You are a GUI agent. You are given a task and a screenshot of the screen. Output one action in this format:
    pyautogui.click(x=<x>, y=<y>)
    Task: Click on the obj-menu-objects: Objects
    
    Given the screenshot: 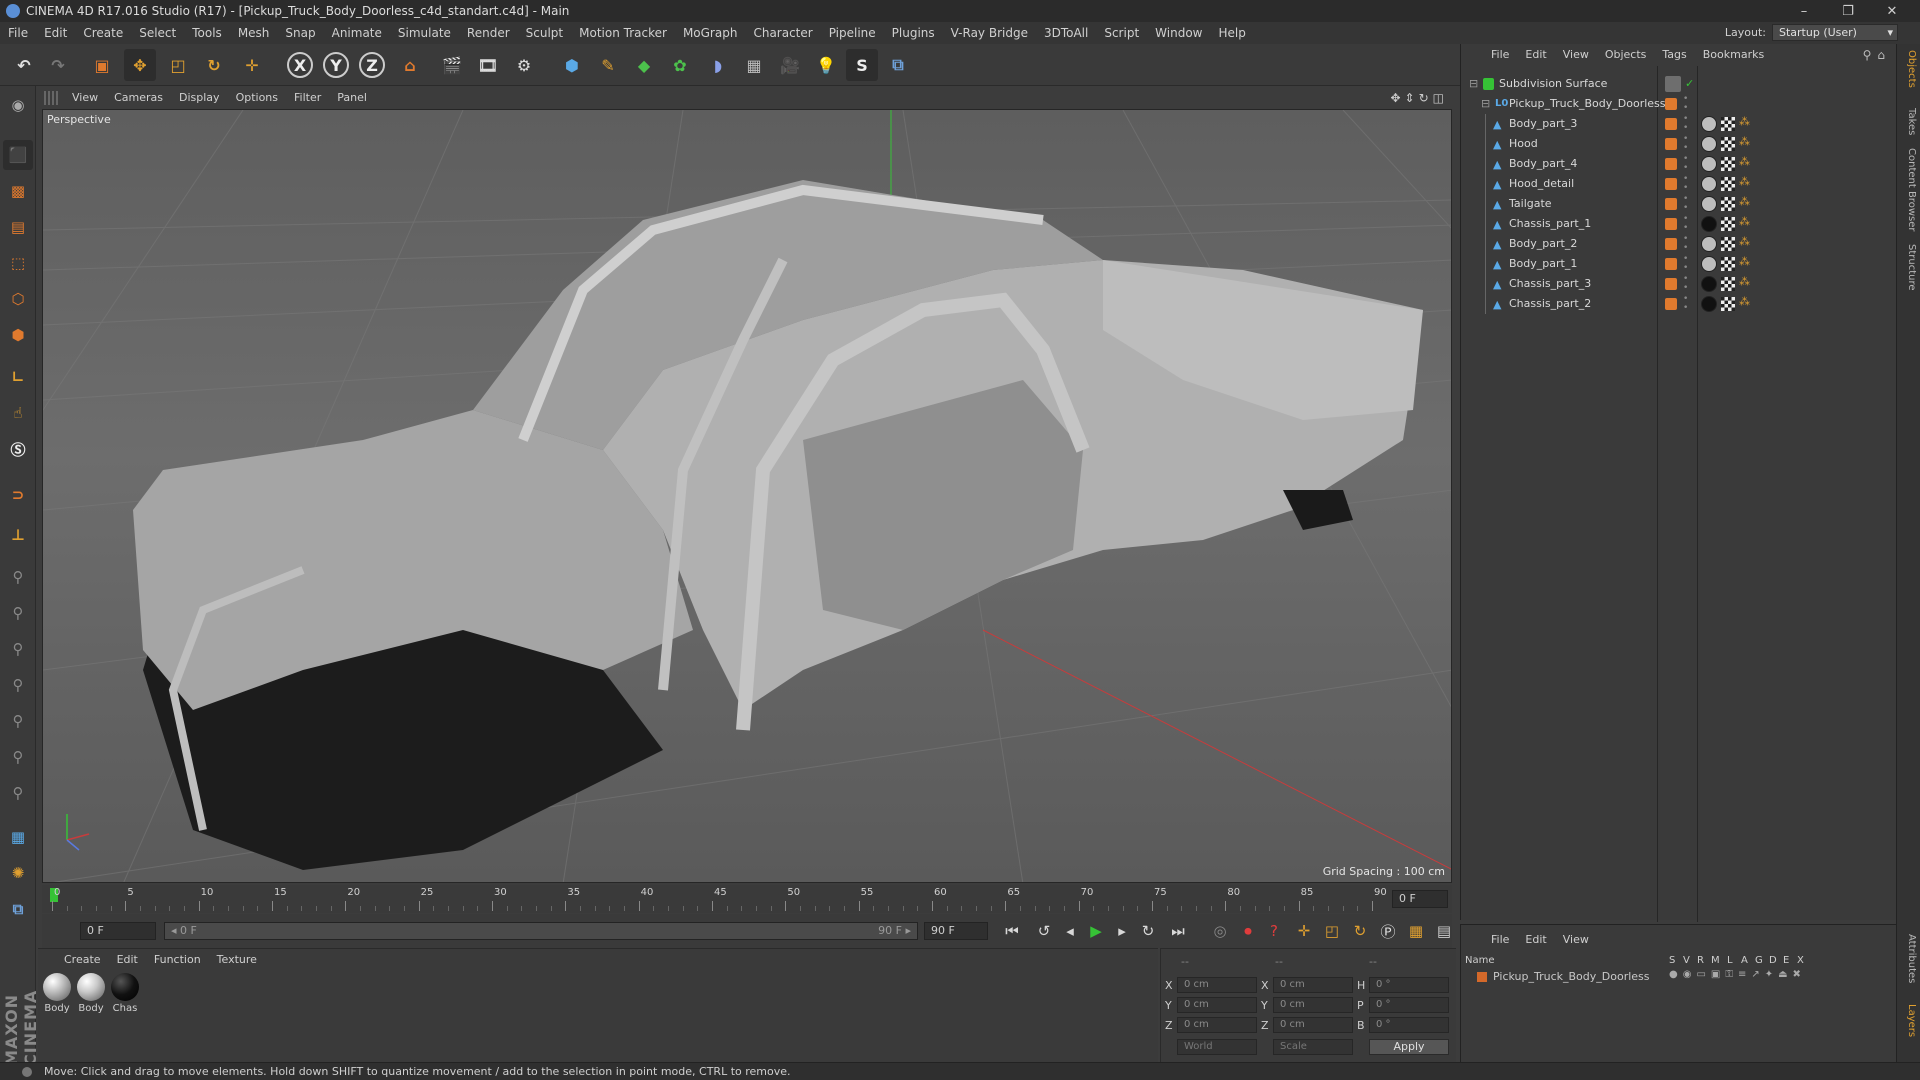 What is the action you would take?
    pyautogui.click(x=1626, y=55)
    